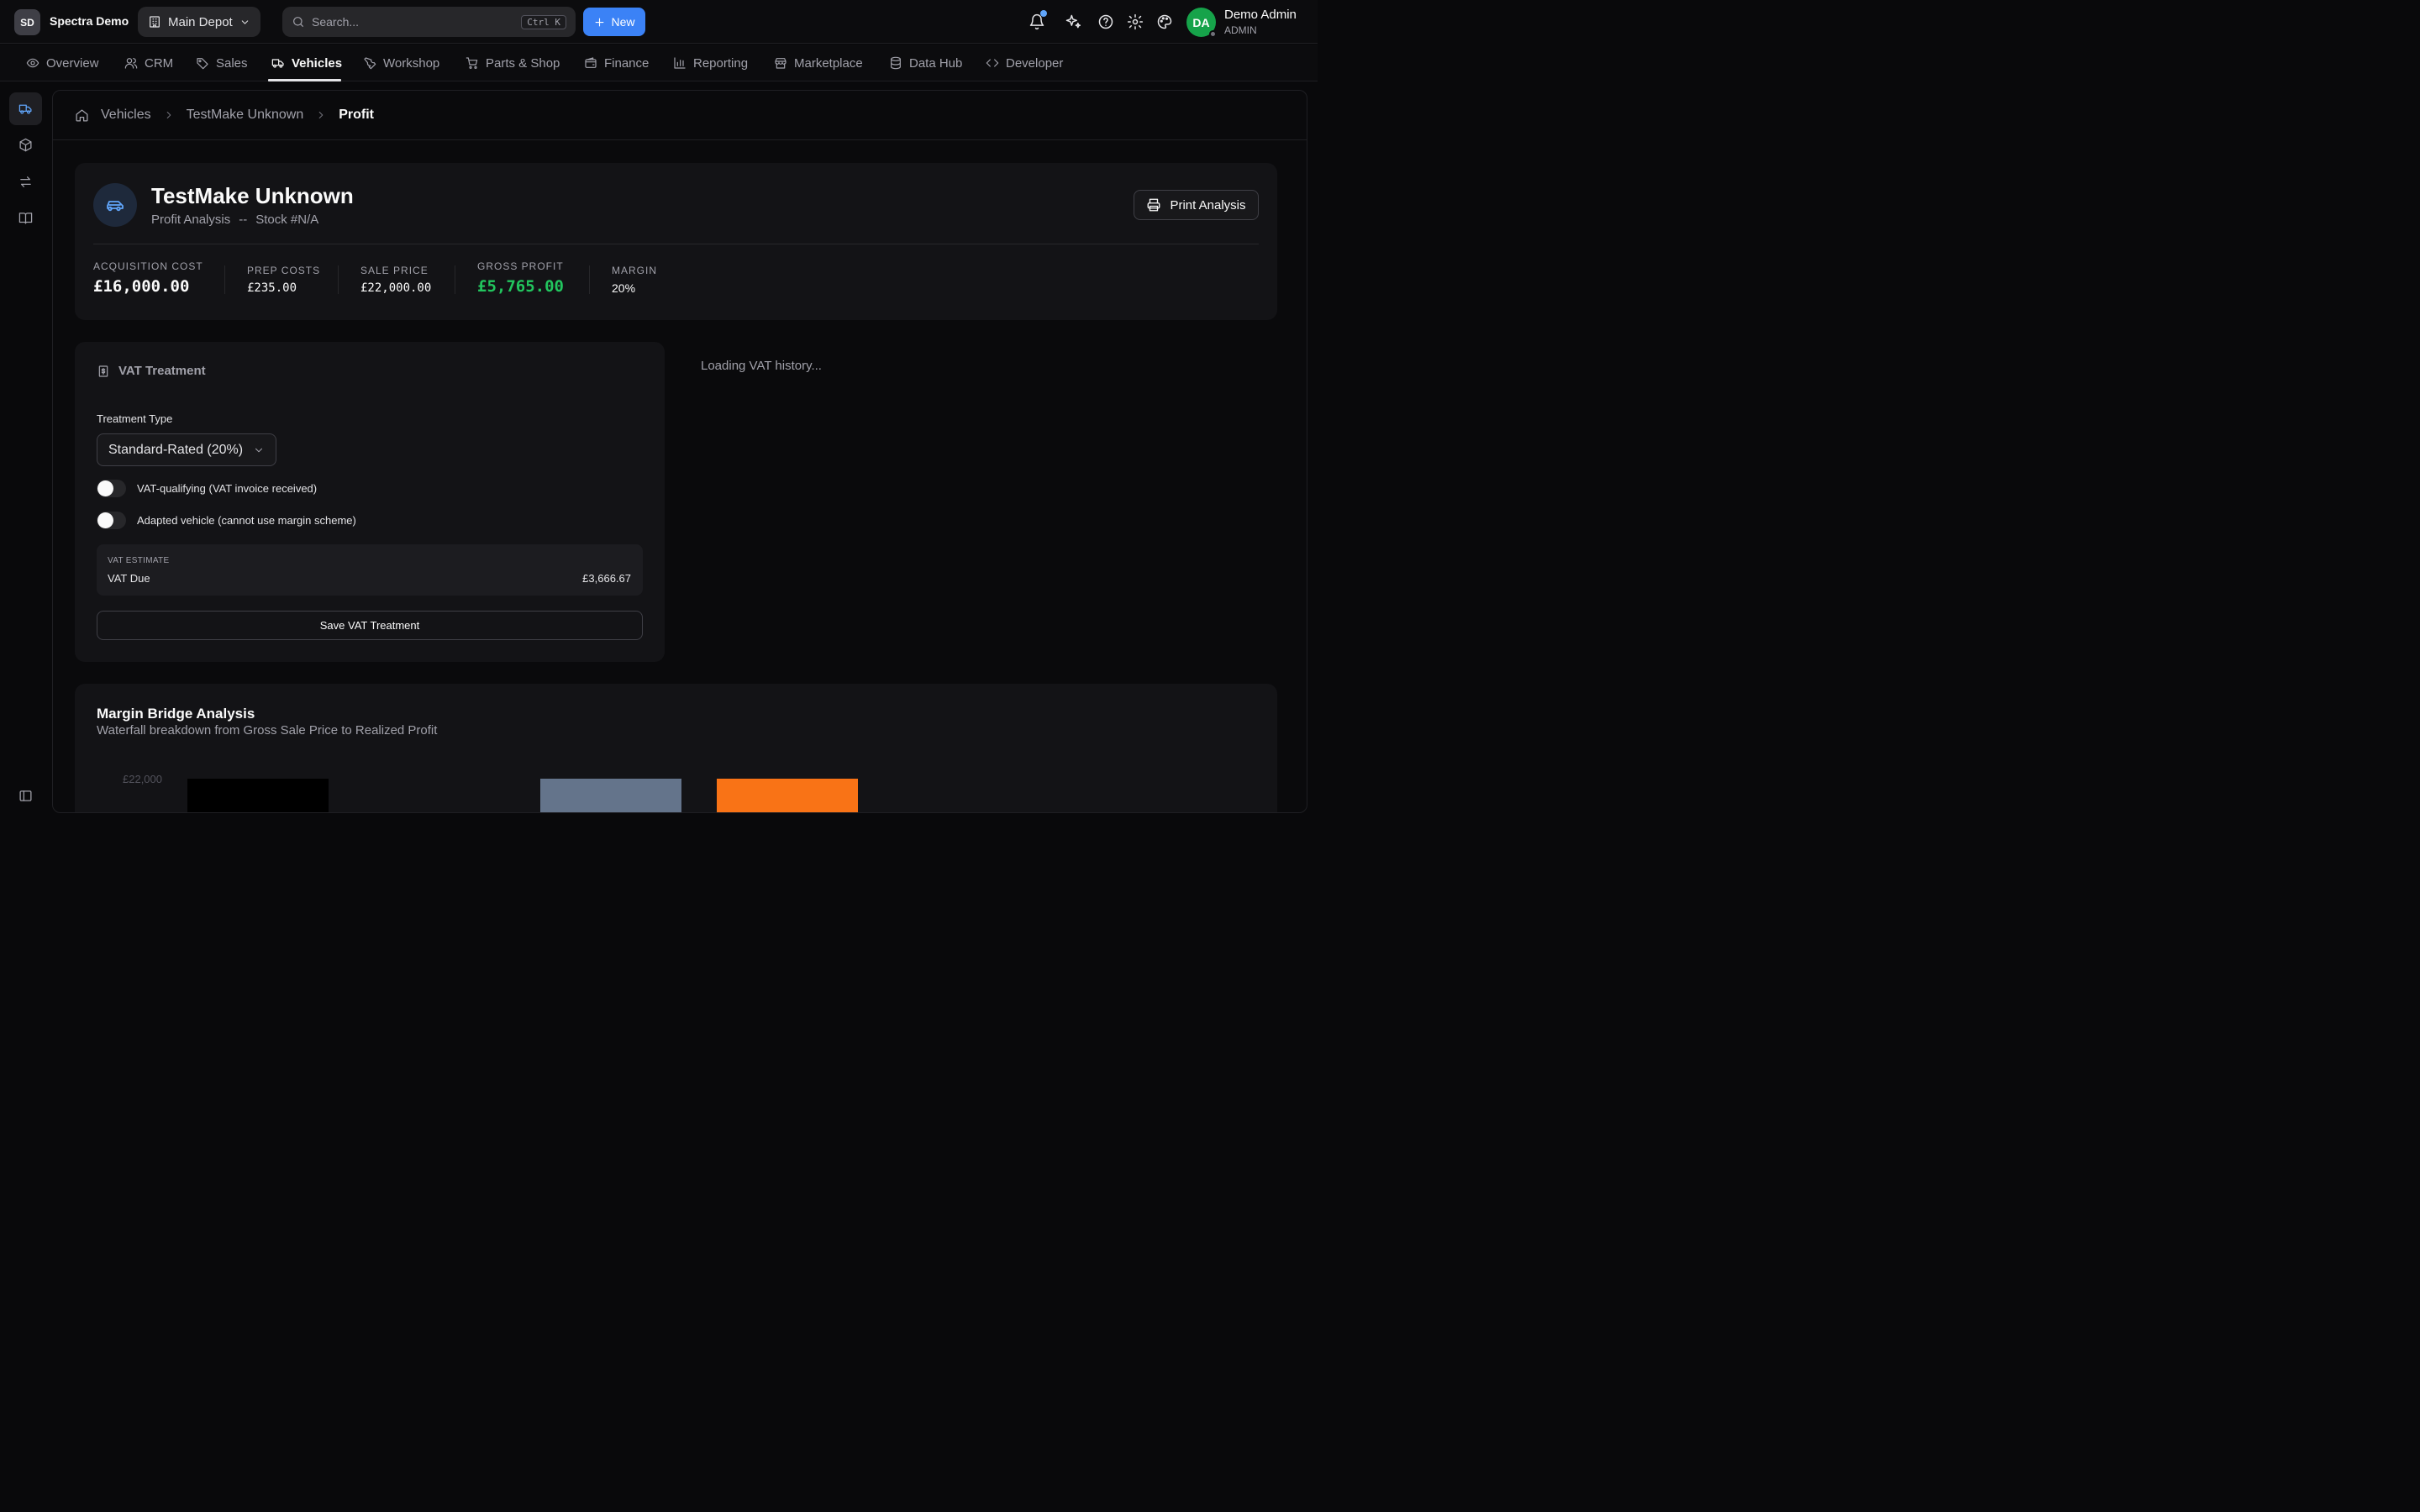 The height and width of the screenshot is (1512, 2420). What do you see at coordinates (1213, 34) in the screenshot?
I see `status-indicator` at bounding box center [1213, 34].